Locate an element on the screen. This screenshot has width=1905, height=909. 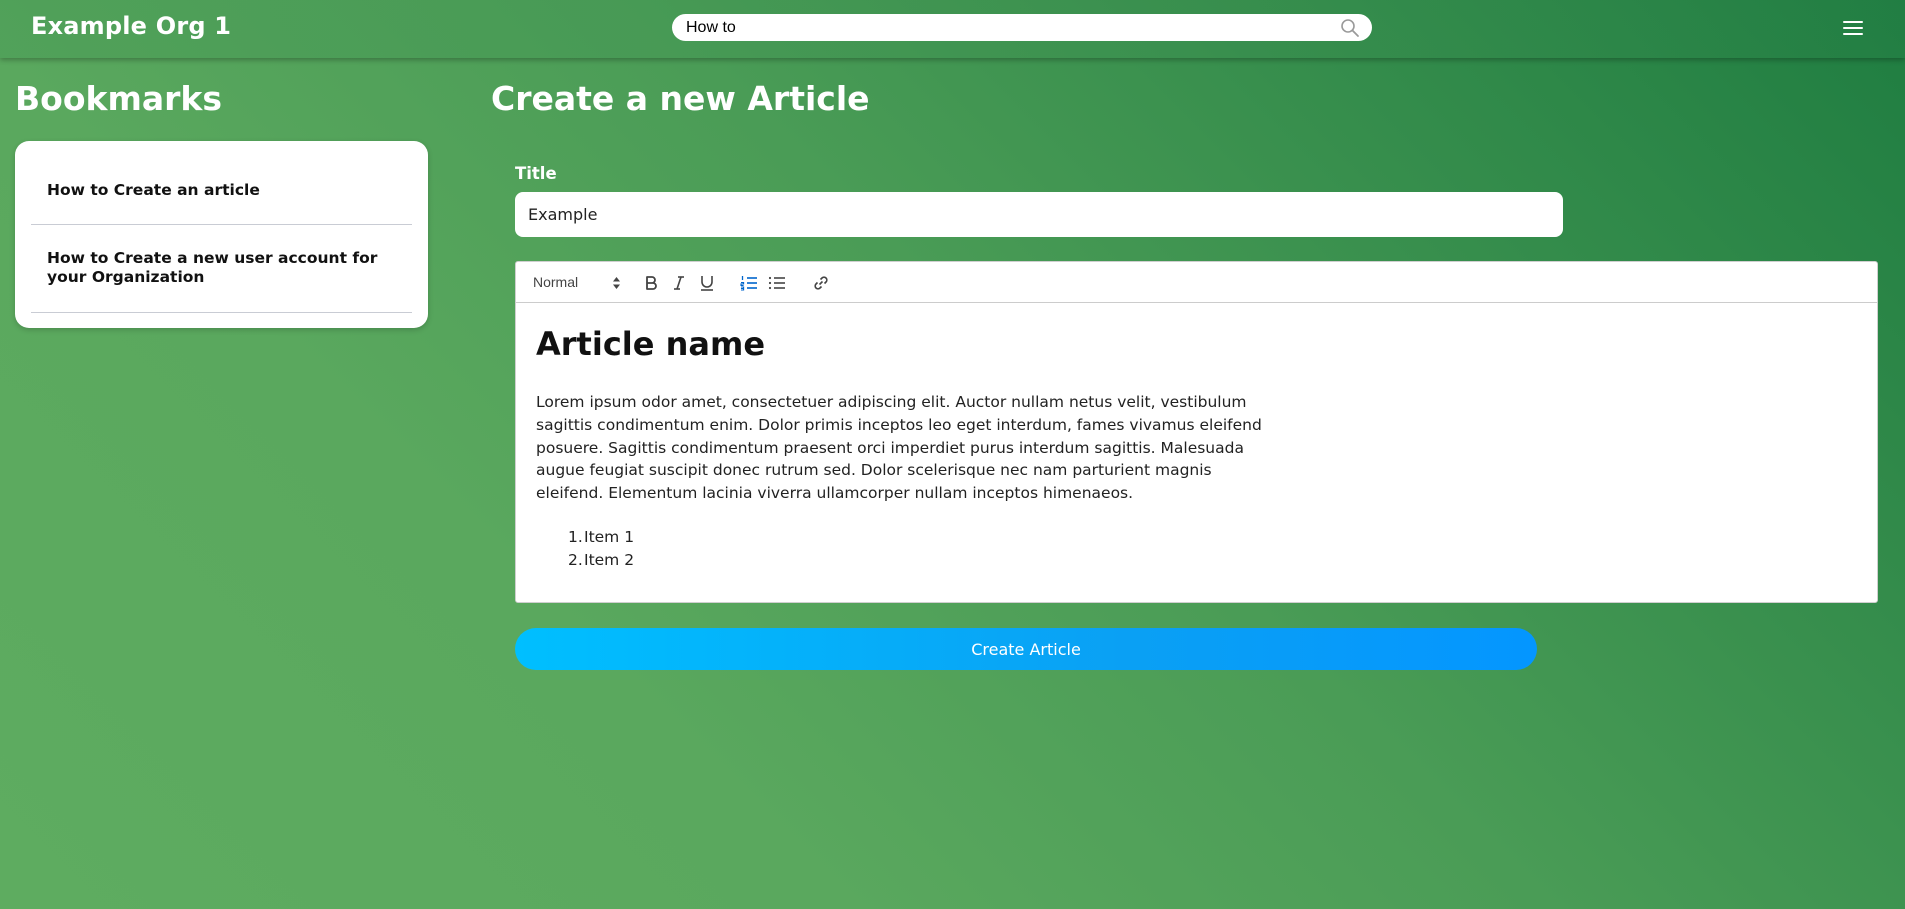
page-title: Create a new Article is located at coordinates (680, 98).